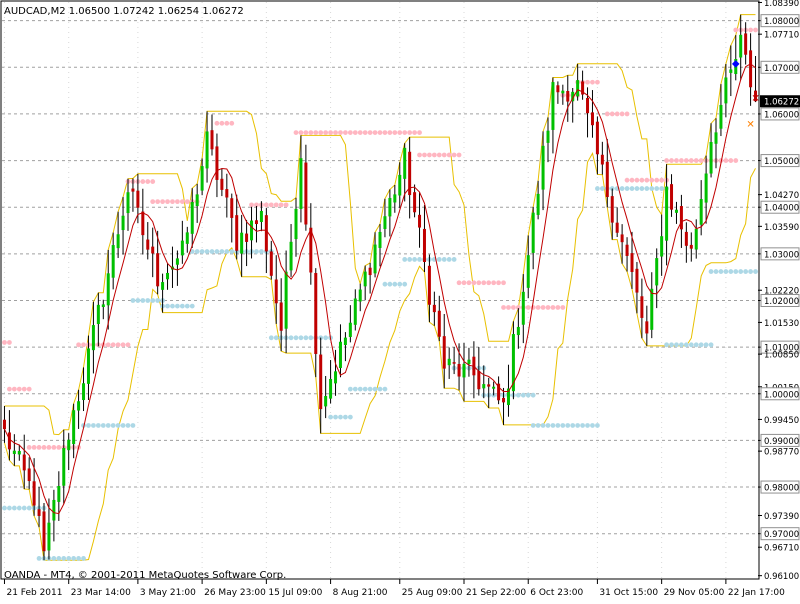 Image resolution: width=800 pixels, height=604 pixels. I want to click on price-tick: 0.97390, so click(778, 517).